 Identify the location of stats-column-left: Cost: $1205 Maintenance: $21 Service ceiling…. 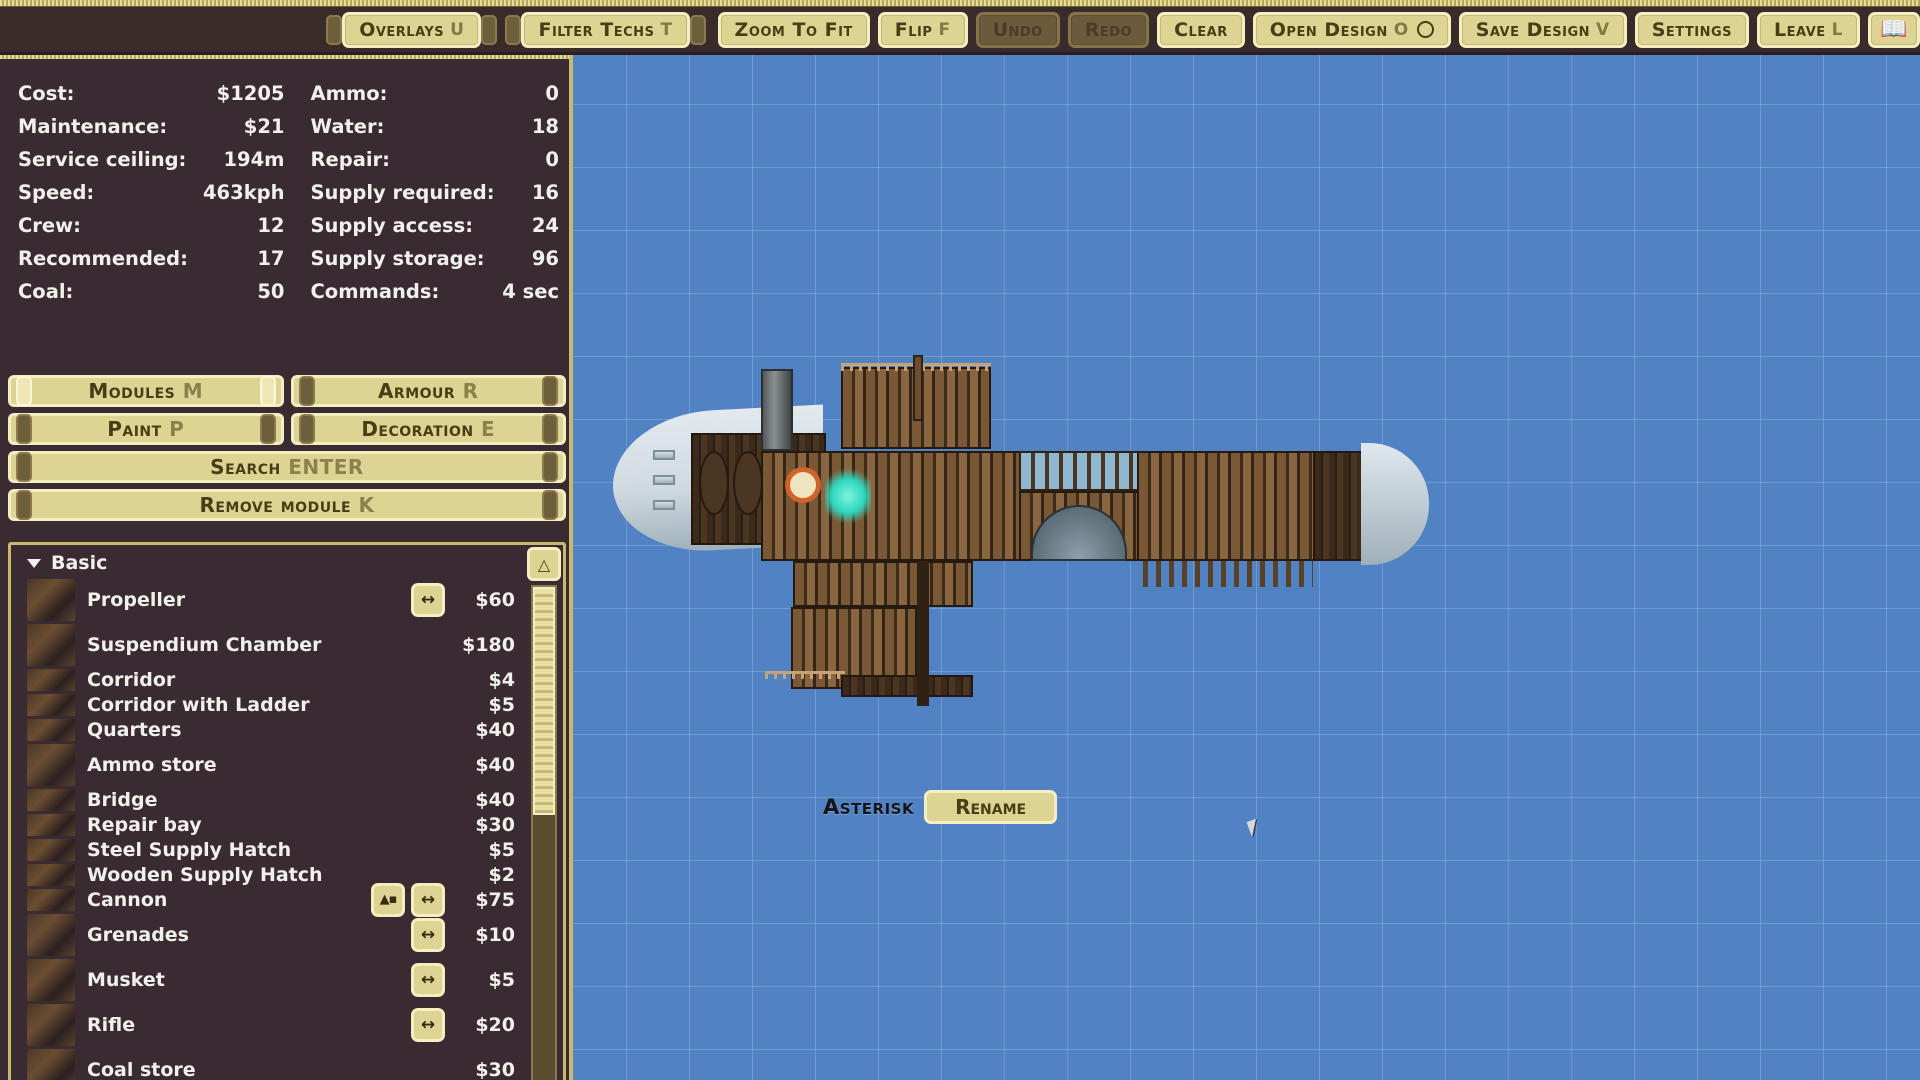
(151, 192).